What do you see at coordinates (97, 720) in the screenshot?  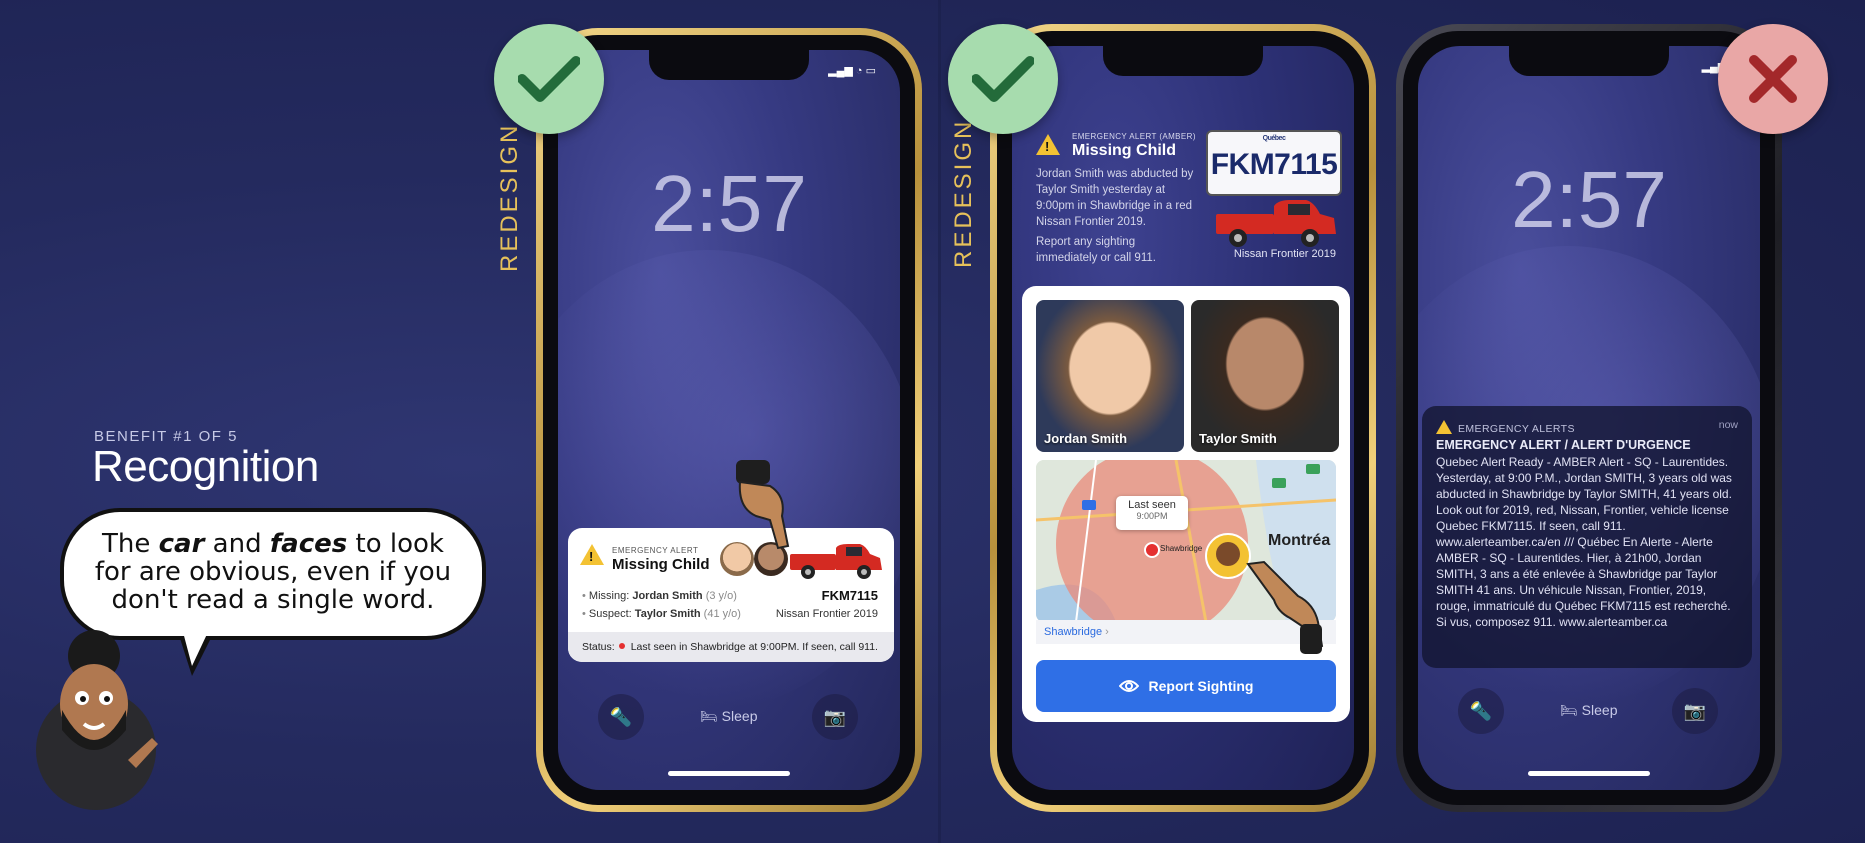 I see `presenter-avatar` at bounding box center [97, 720].